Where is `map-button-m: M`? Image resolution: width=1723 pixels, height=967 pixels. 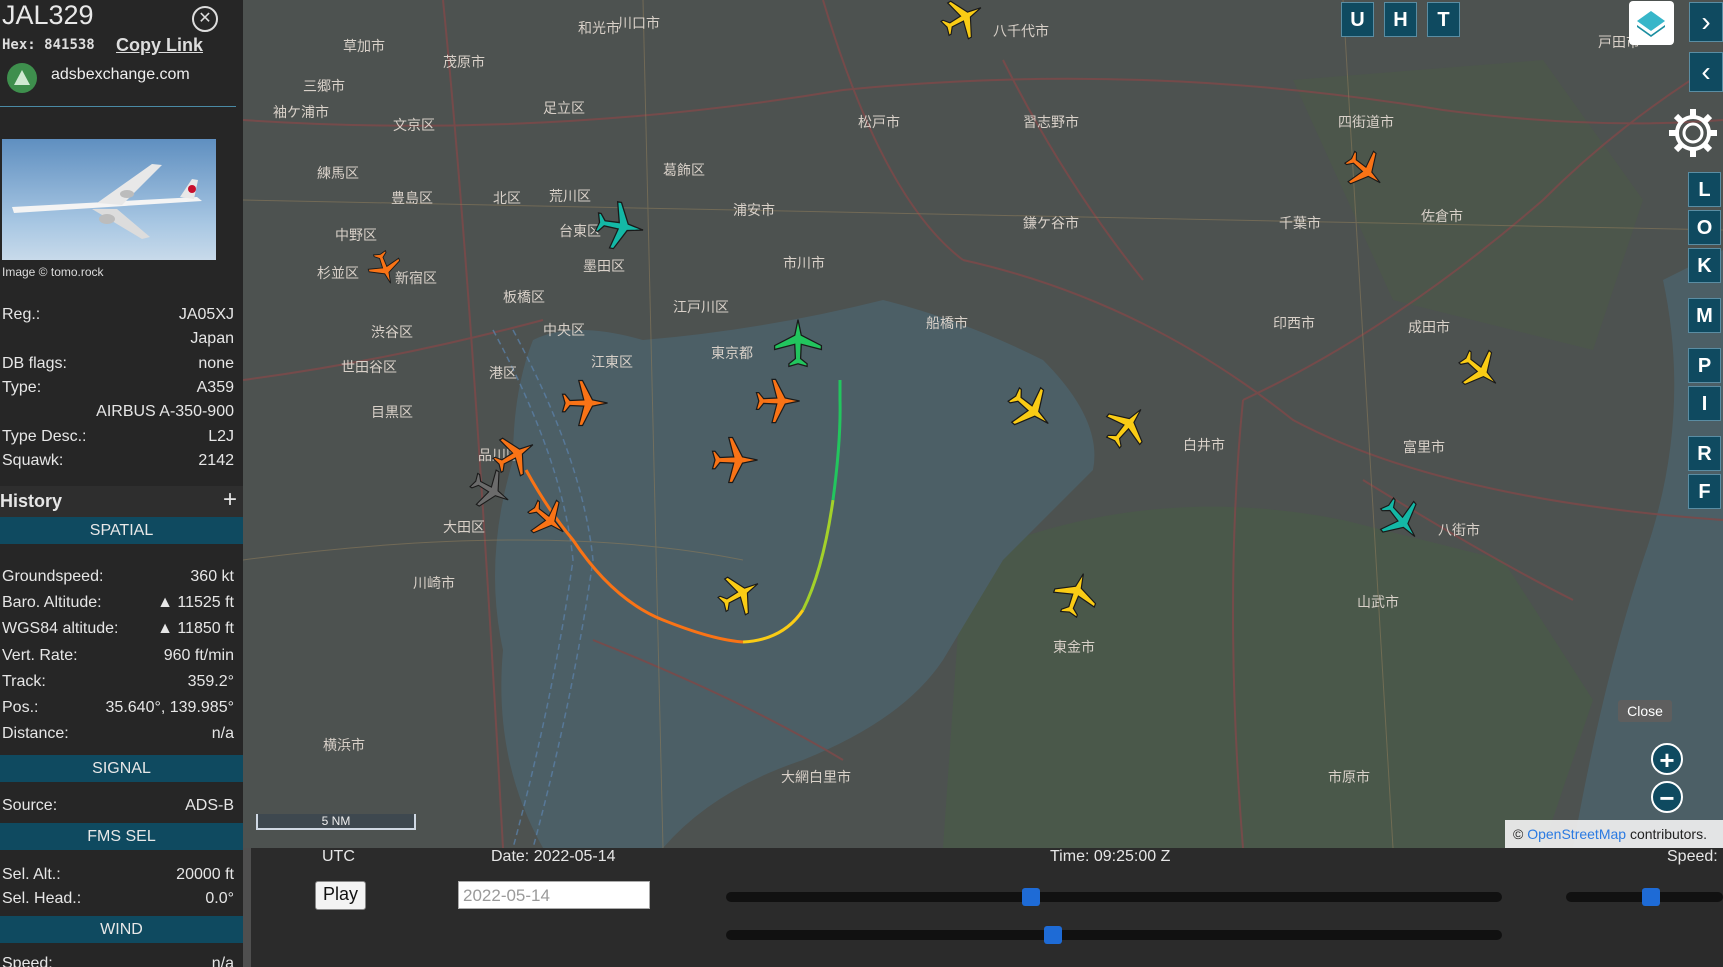 map-button-m: M is located at coordinates (1704, 315).